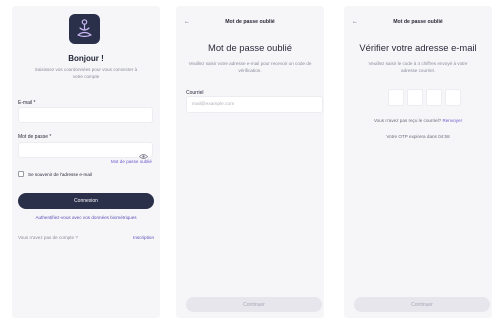 The image size is (492, 322). What do you see at coordinates (86, 58) in the screenshot?
I see `login-title: Bonjour !` at bounding box center [86, 58].